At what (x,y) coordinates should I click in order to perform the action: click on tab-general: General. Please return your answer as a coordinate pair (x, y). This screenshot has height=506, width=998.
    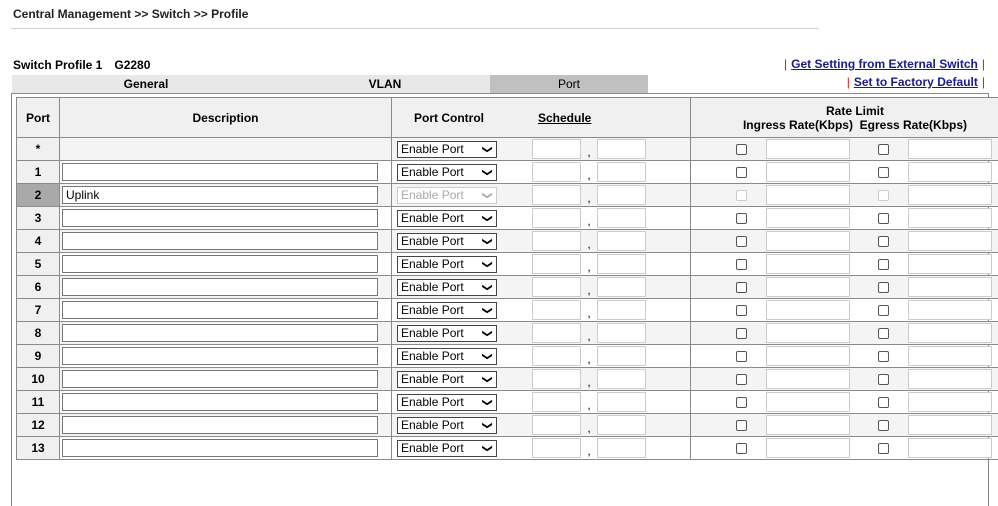
    Looking at the image, I should click on (146, 84).